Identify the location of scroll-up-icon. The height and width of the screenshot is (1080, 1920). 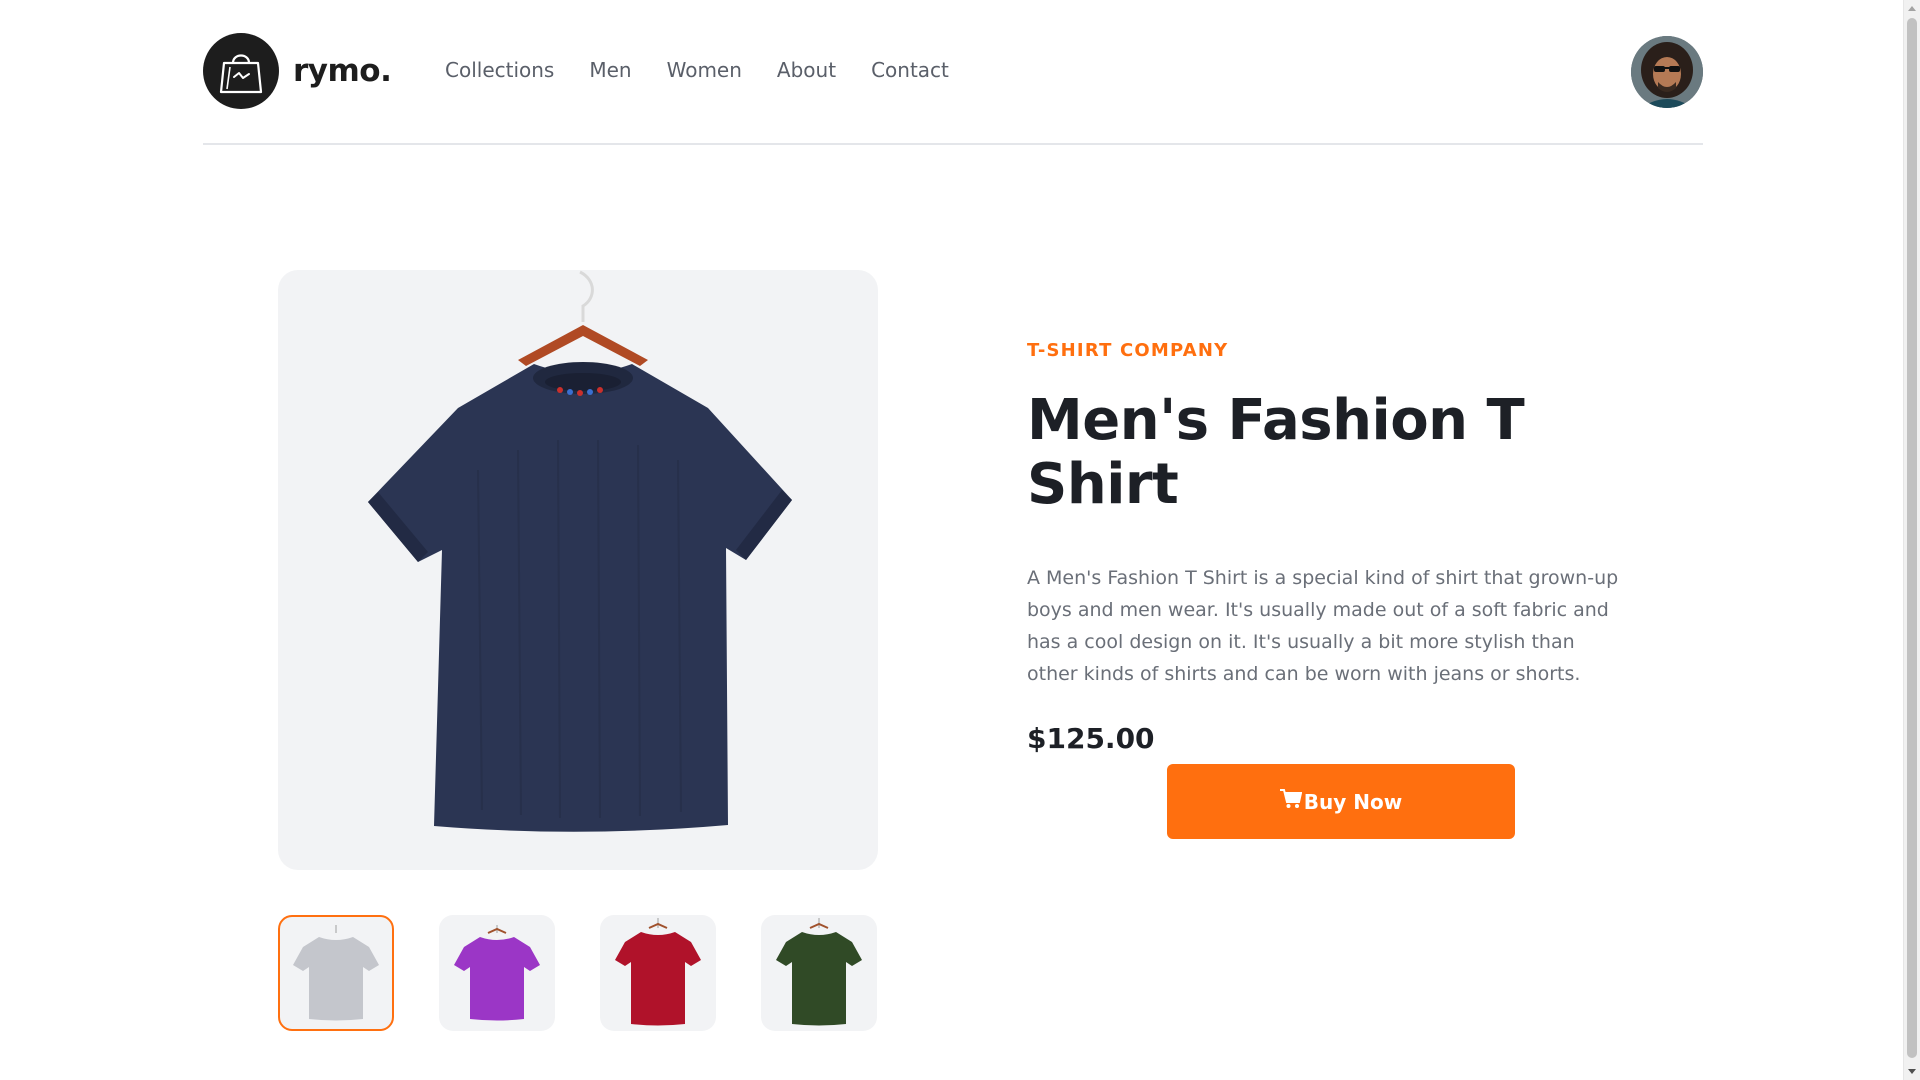
(1912, 8).